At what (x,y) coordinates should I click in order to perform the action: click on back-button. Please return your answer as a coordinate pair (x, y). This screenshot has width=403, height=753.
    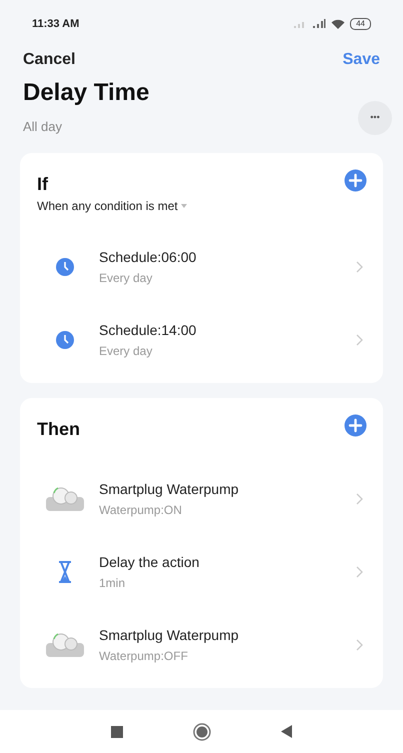
    Looking at the image, I should click on (286, 731).